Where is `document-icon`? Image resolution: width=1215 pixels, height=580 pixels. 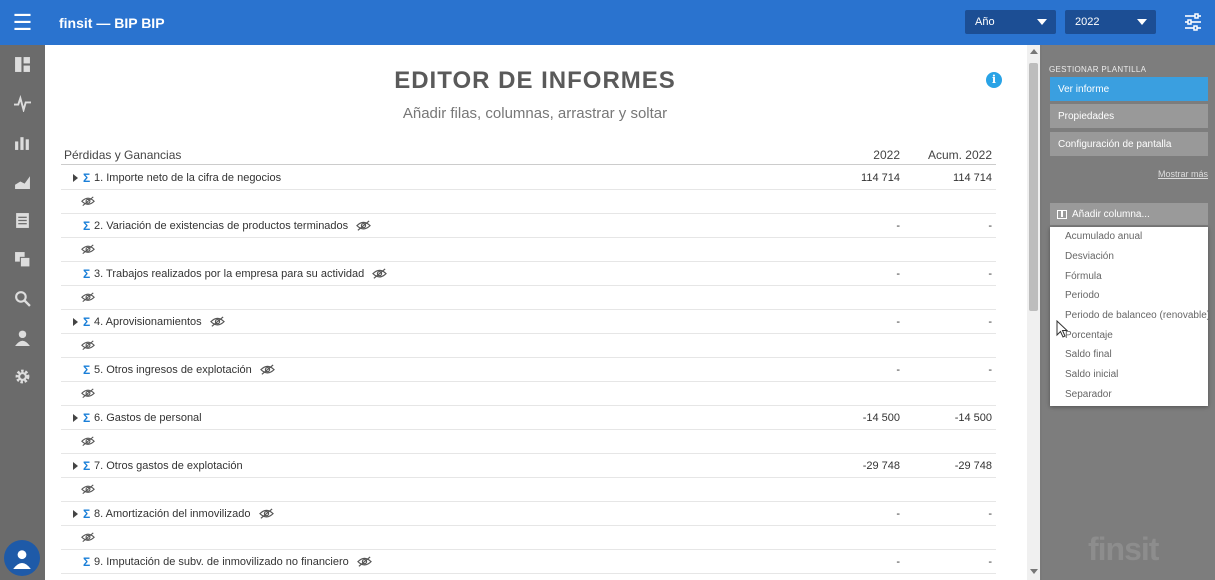 document-icon is located at coordinates (22, 220).